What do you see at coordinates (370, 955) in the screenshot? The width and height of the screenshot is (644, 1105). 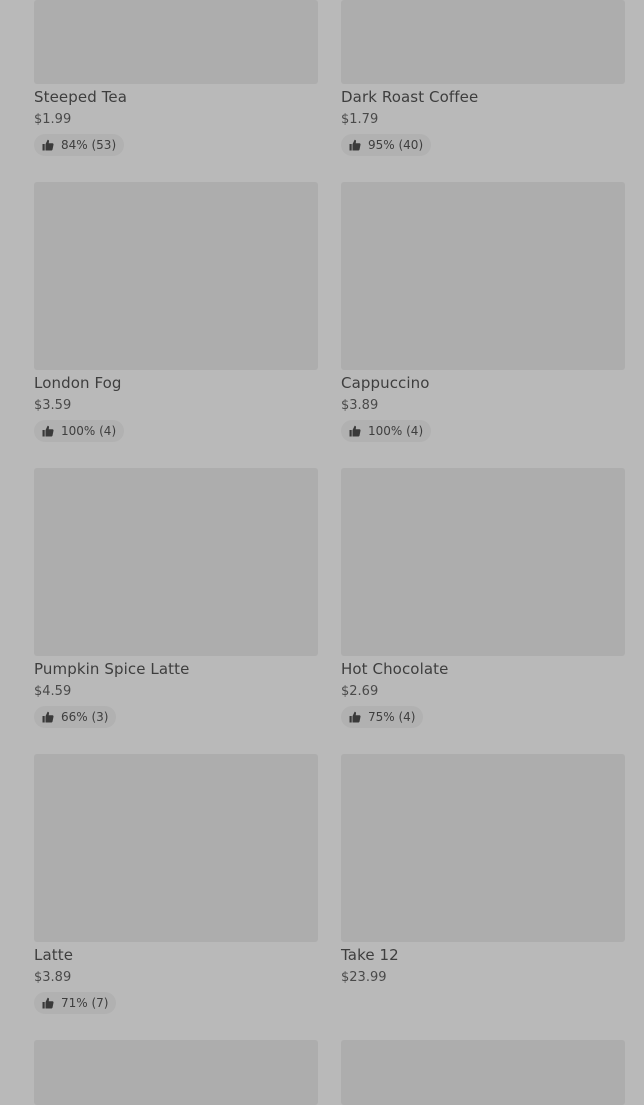 I see `product-name: Take 12` at bounding box center [370, 955].